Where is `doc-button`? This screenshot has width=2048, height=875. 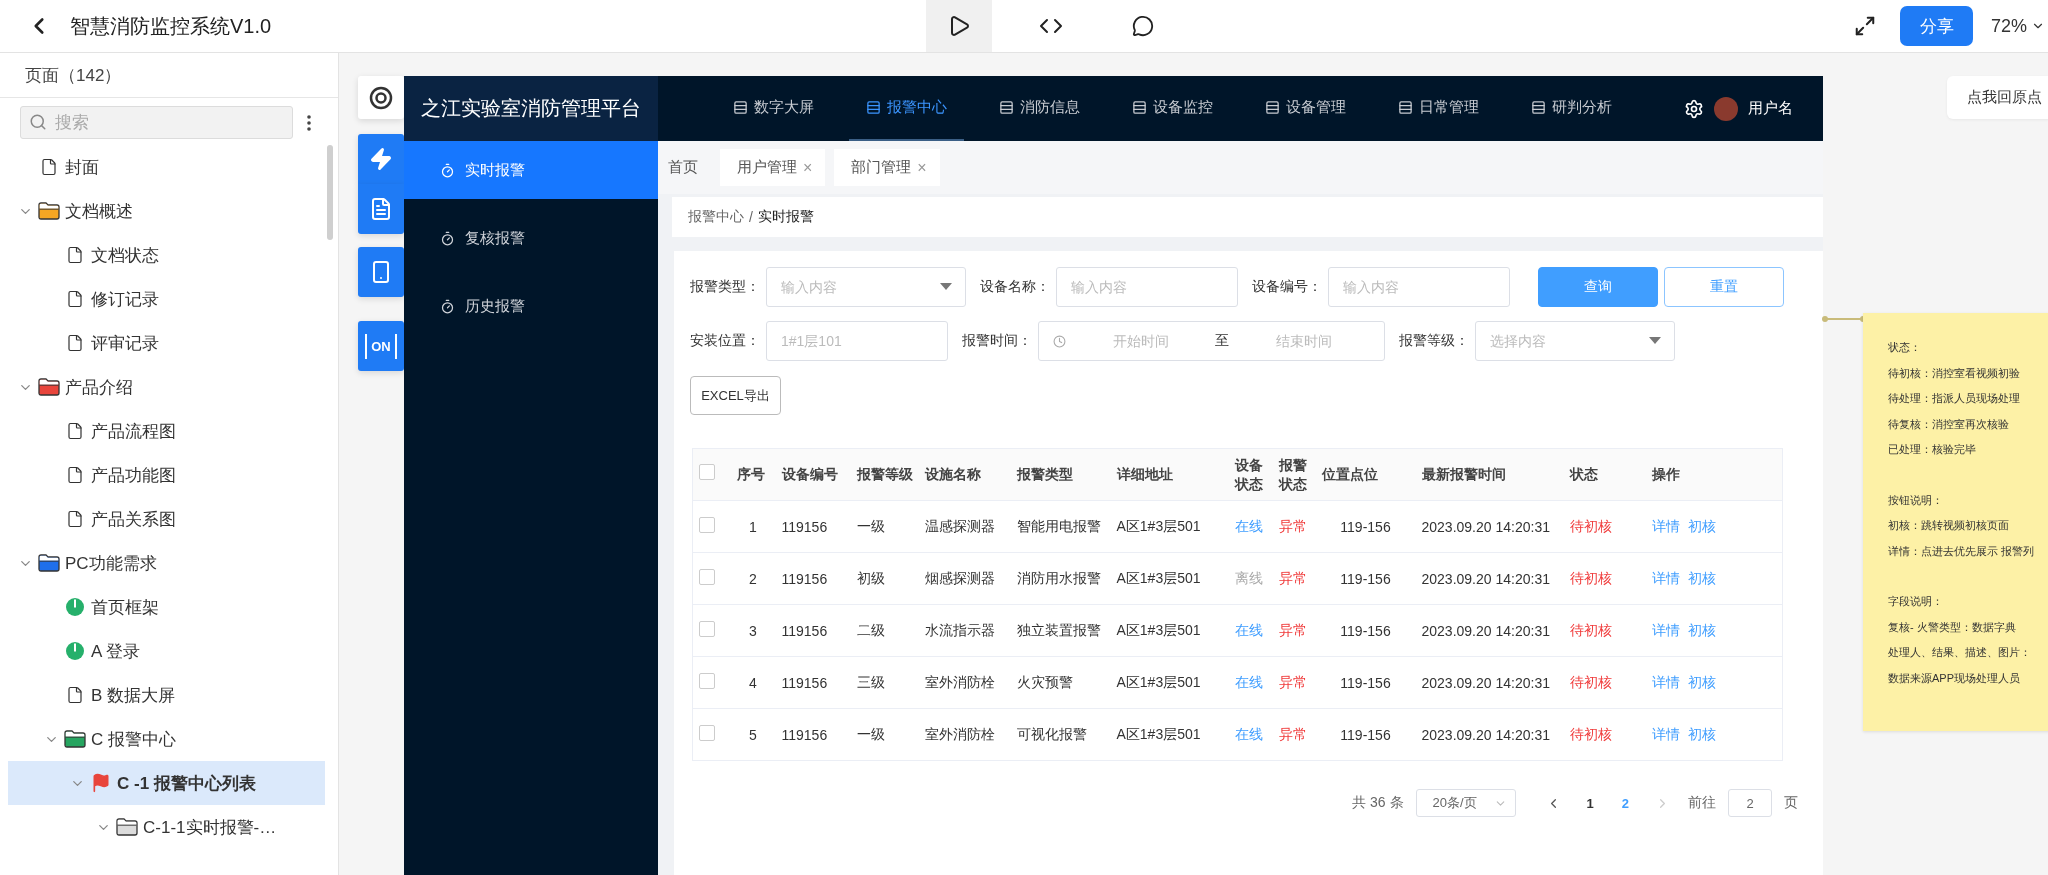
doc-button is located at coordinates (381, 209).